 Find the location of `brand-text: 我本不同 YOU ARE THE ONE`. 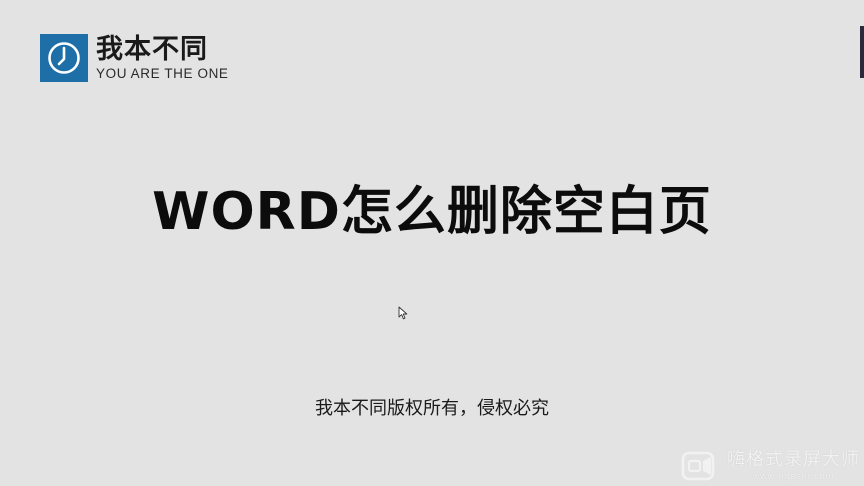

brand-text: 我本不同 YOU ARE THE ONE is located at coordinates (162, 58).